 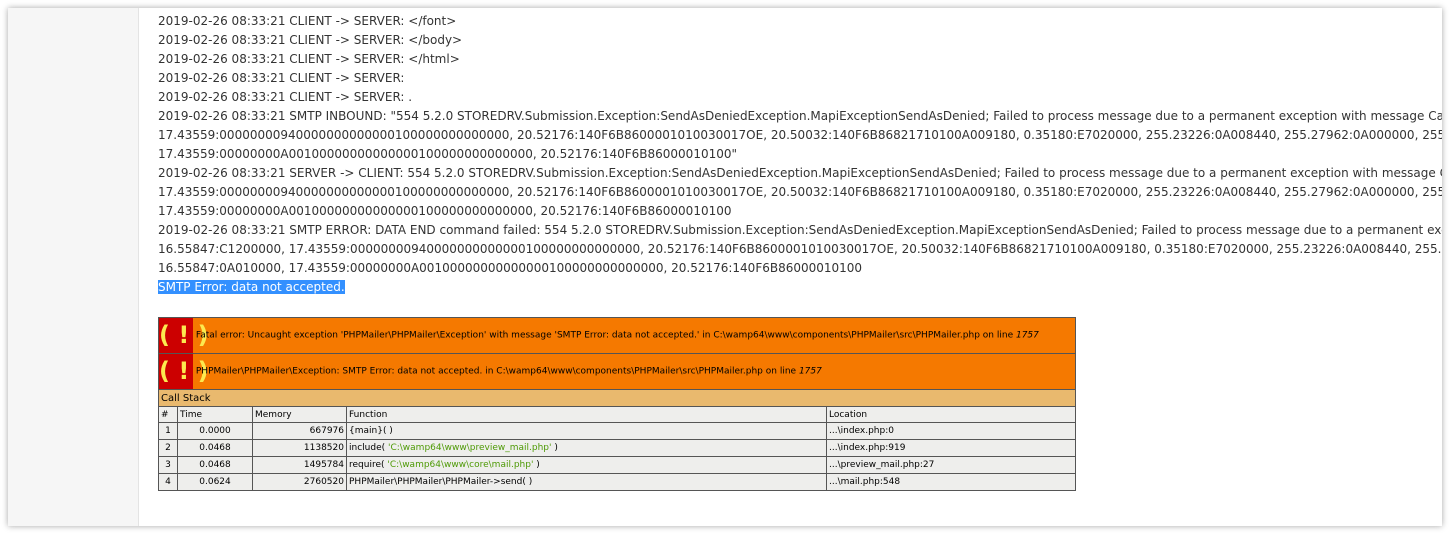 I want to click on function-name: {main}( ), so click(x=371, y=431).